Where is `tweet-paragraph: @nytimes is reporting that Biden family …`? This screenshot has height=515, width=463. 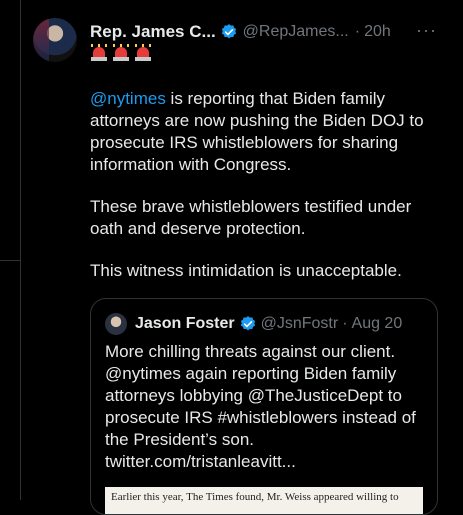 tweet-paragraph: @nytimes is reporting that Biden family … is located at coordinates (260, 132).